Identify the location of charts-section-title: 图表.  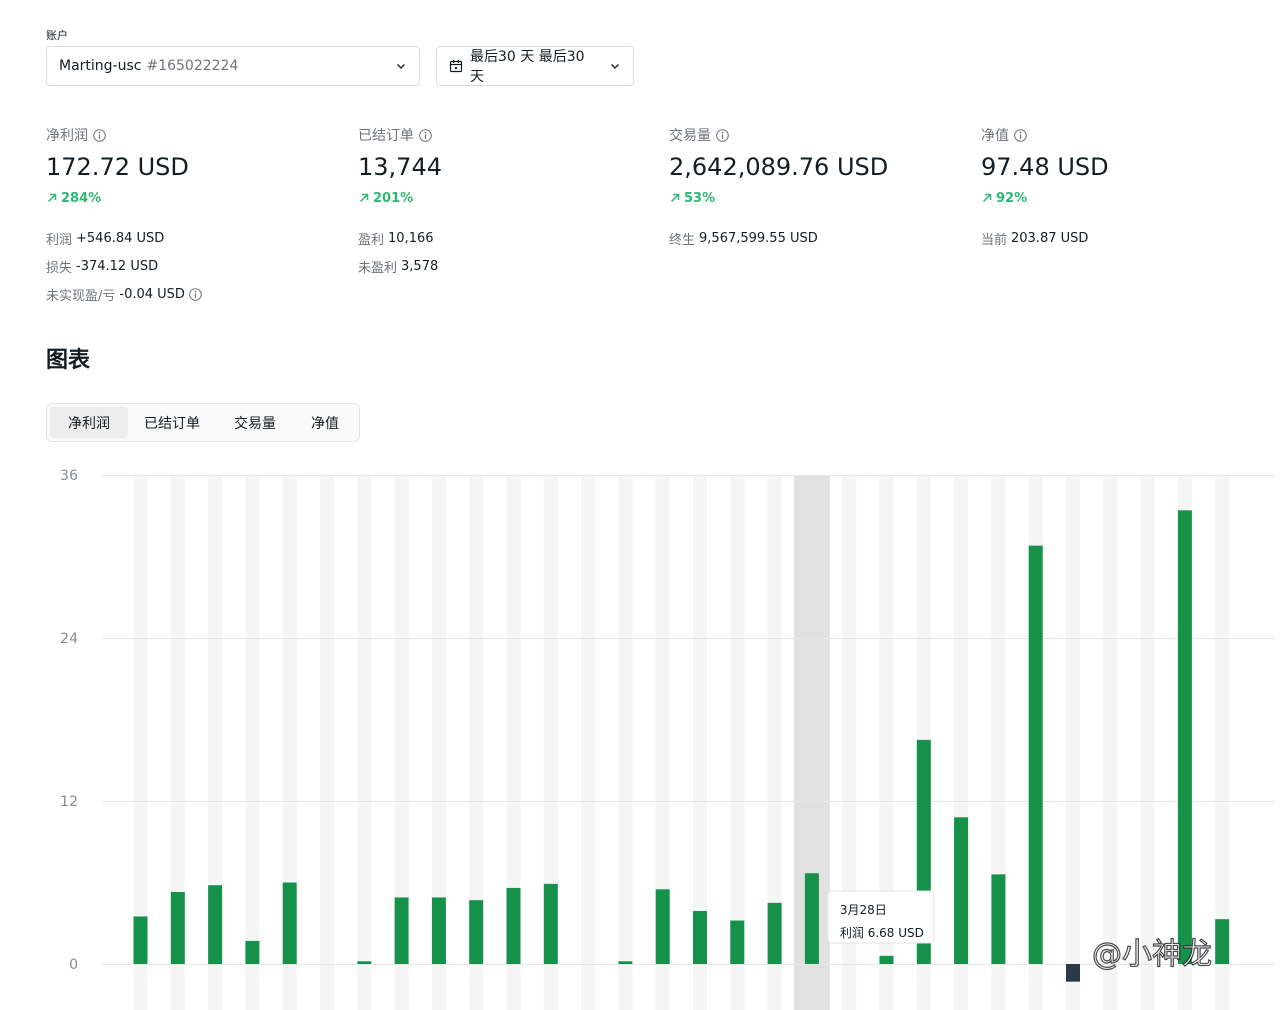
(68, 360).